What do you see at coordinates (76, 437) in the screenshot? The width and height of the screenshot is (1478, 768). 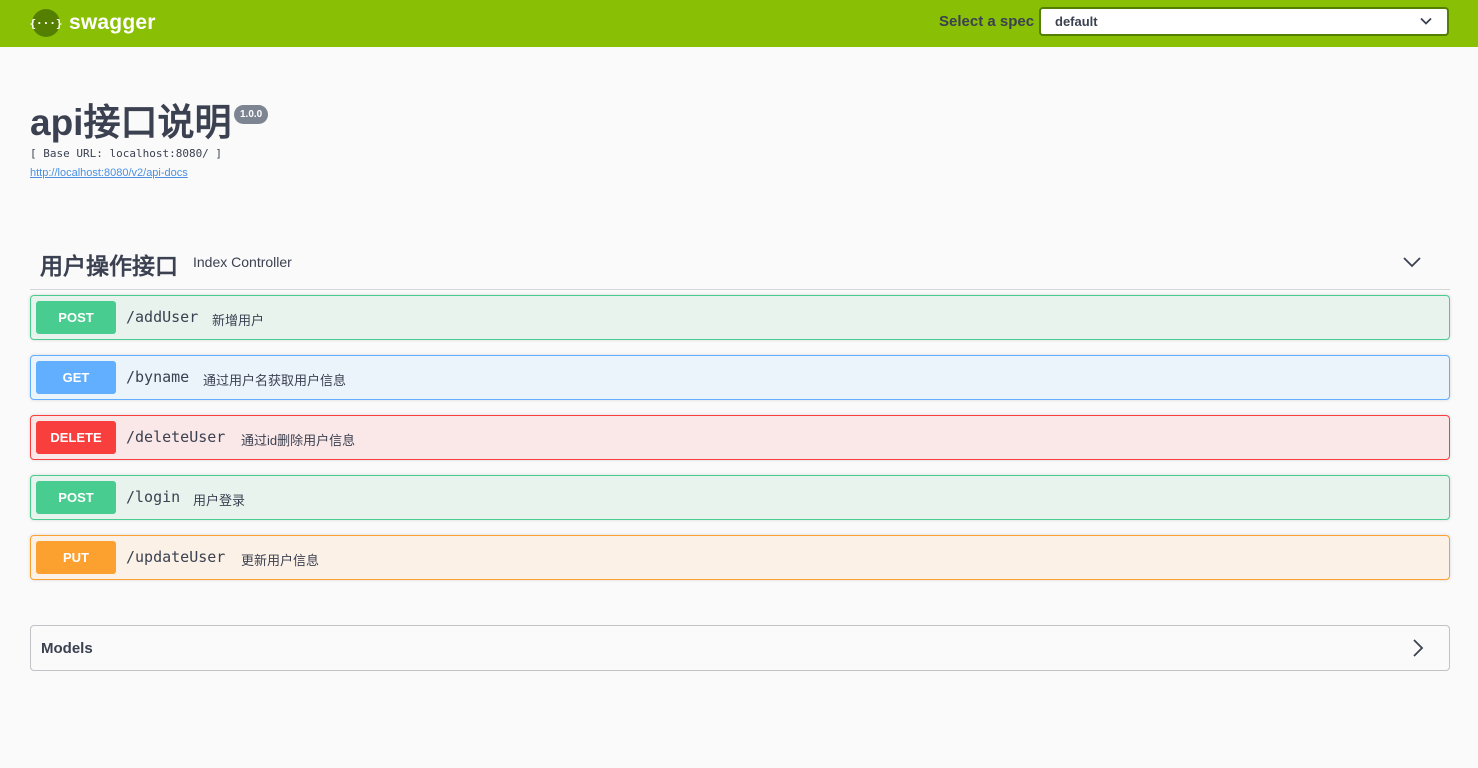 I see `method-badge: DELETE` at bounding box center [76, 437].